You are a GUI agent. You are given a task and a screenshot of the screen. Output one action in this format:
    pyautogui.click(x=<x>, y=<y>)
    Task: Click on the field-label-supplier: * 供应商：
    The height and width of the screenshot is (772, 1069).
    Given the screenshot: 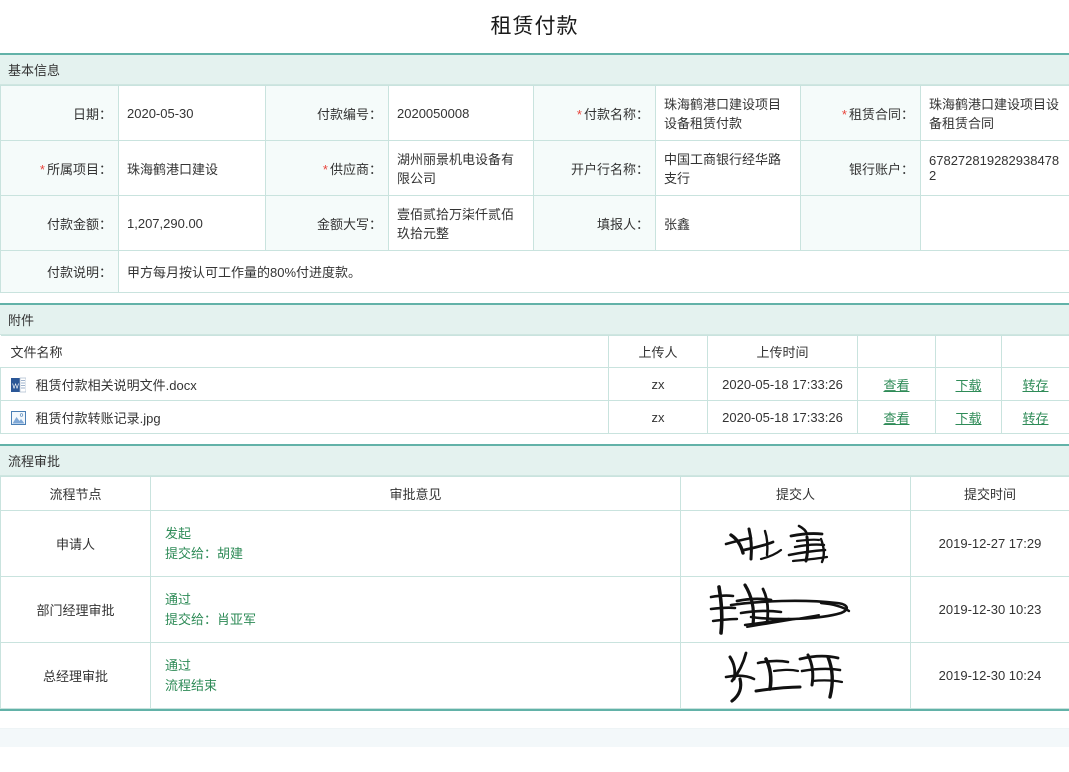 What is the action you would take?
    pyautogui.click(x=327, y=168)
    